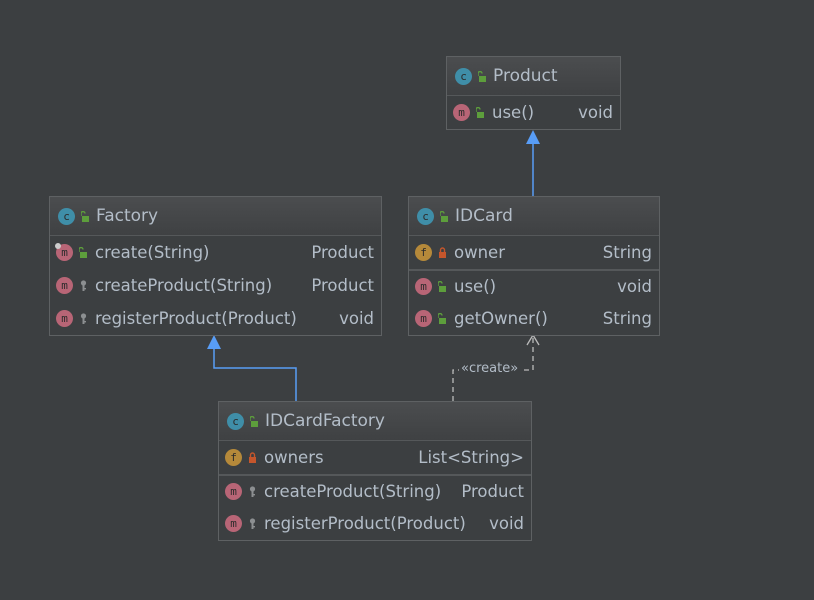 This screenshot has width=814, height=600. I want to click on class-header: c IDCard, so click(534, 216).